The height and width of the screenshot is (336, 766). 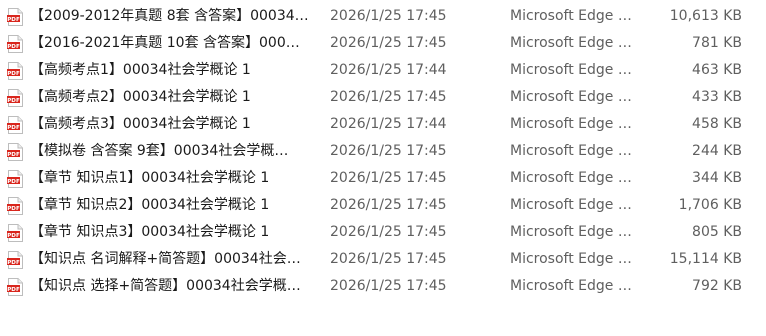 What do you see at coordinates (717, 232) in the screenshot?
I see `file-size: 805 KB` at bounding box center [717, 232].